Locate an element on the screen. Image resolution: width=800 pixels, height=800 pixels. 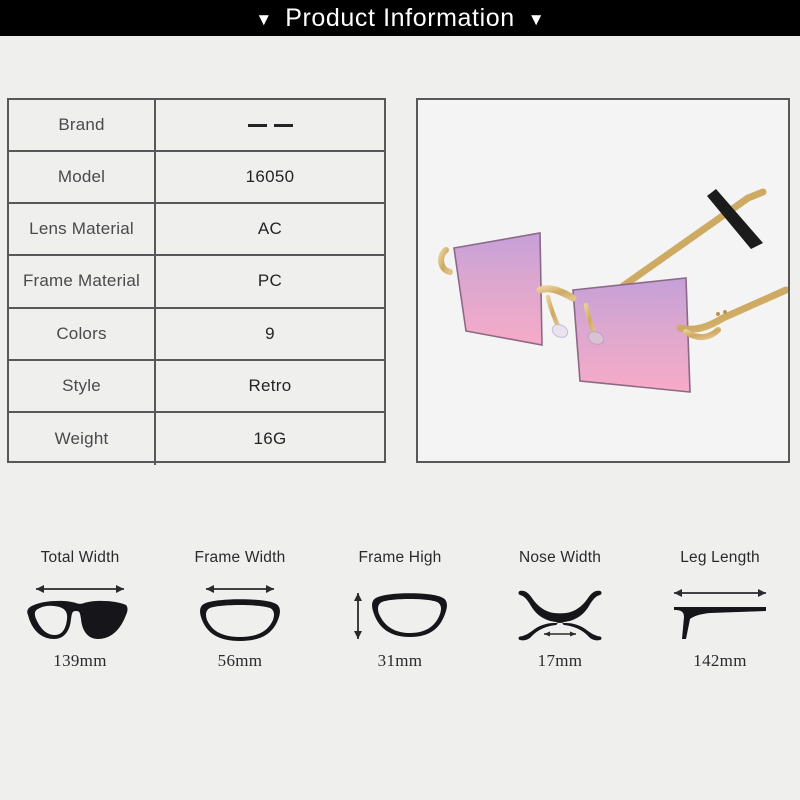
table-row: Frame Material PC is located at coordinates (196, 282).